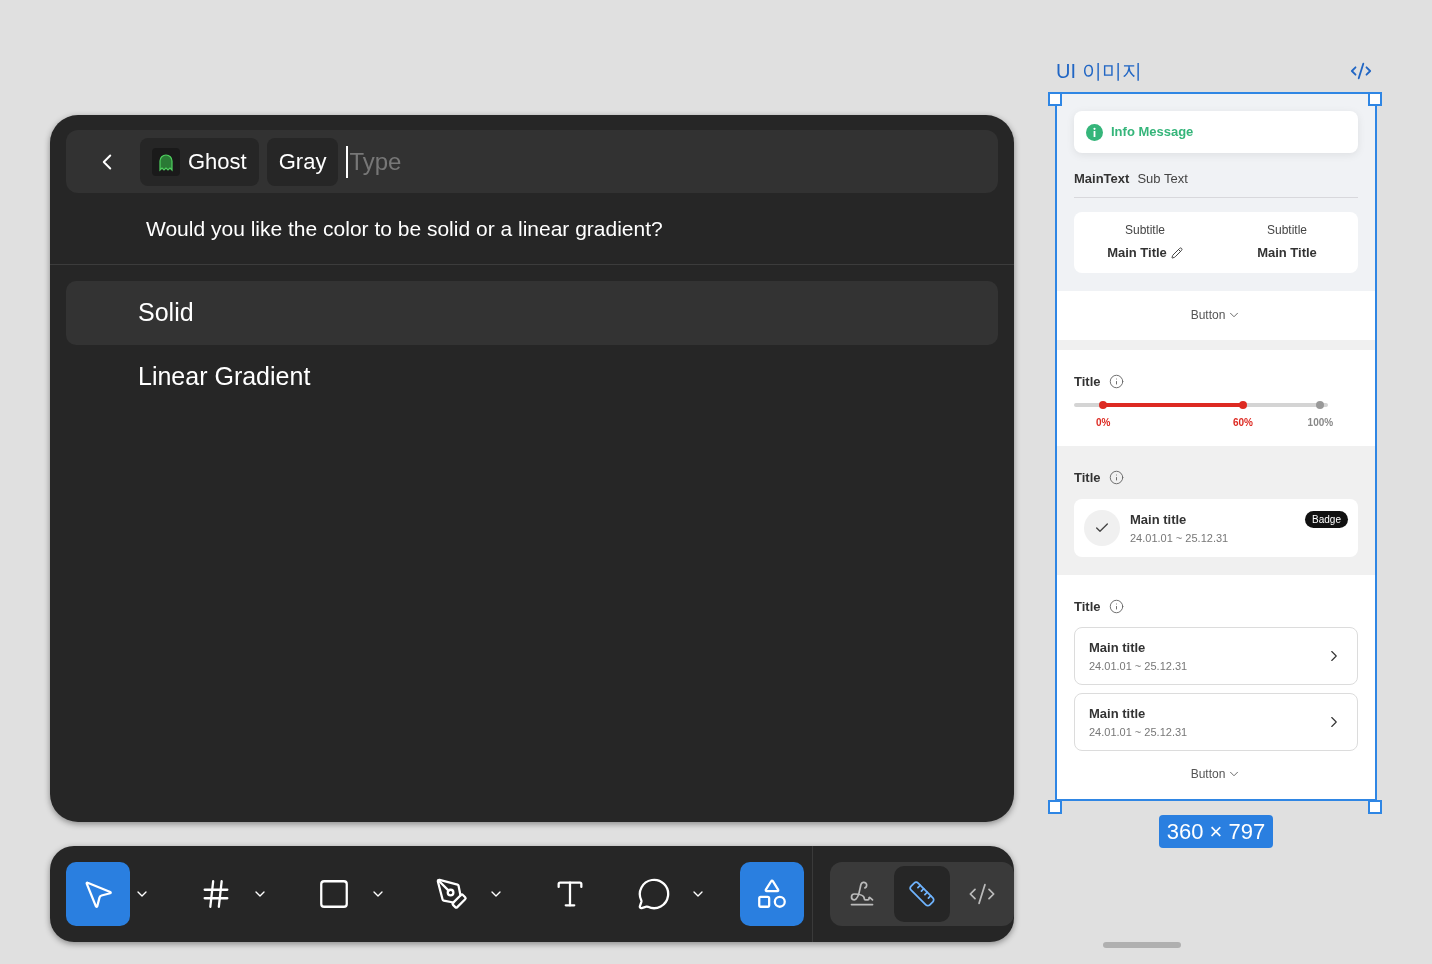 Image resolution: width=1432 pixels, height=964 pixels. I want to click on task-card: Main title 24.01.01 ~ 25.12.31 Badge, so click(1216, 528).